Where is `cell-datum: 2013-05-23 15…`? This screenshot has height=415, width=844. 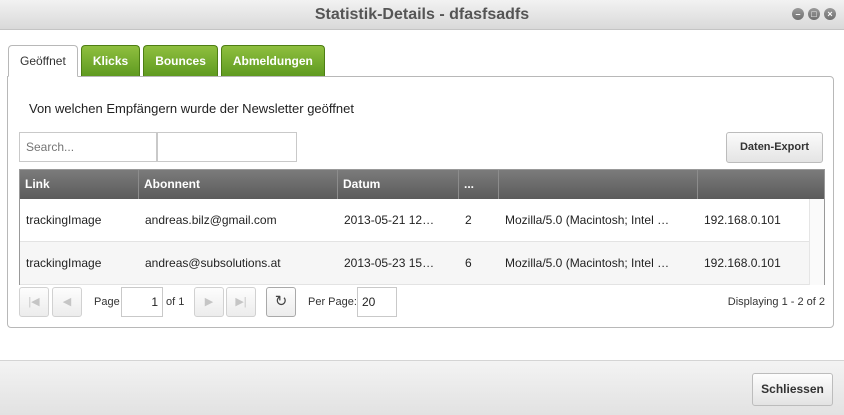 cell-datum: 2013-05-23 15… is located at coordinates (389, 263).